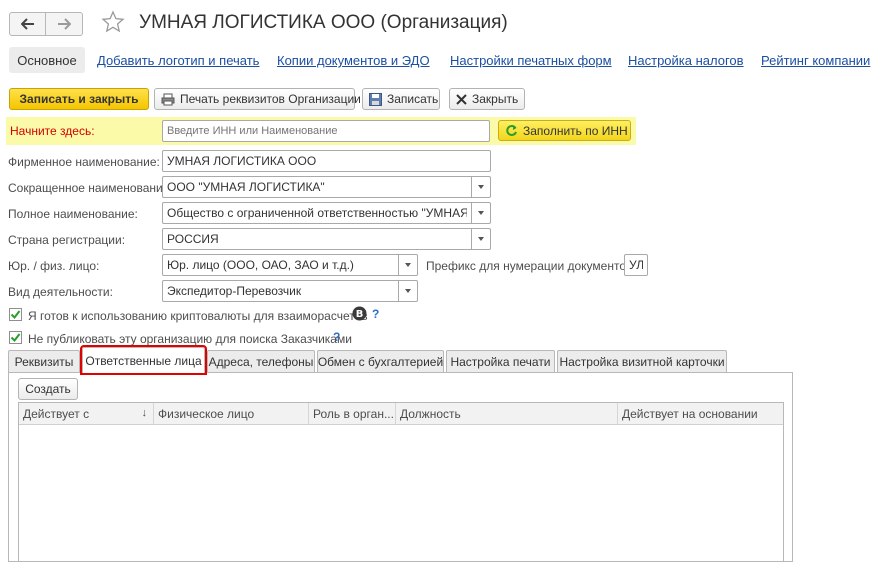  What do you see at coordinates (323, 22) in the screenshot?
I see `page-title: УМНАЯ ЛОГИСТИКА ООО (Организация)` at bounding box center [323, 22].